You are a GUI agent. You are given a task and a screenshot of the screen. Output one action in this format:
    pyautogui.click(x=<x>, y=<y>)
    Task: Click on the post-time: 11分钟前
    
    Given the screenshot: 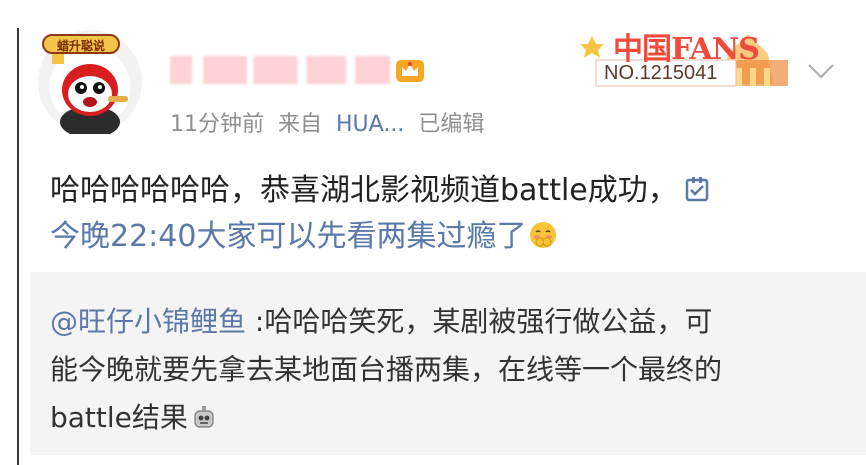 What is the action you would take?
    pyautogui.click(x=217, y=124)
    